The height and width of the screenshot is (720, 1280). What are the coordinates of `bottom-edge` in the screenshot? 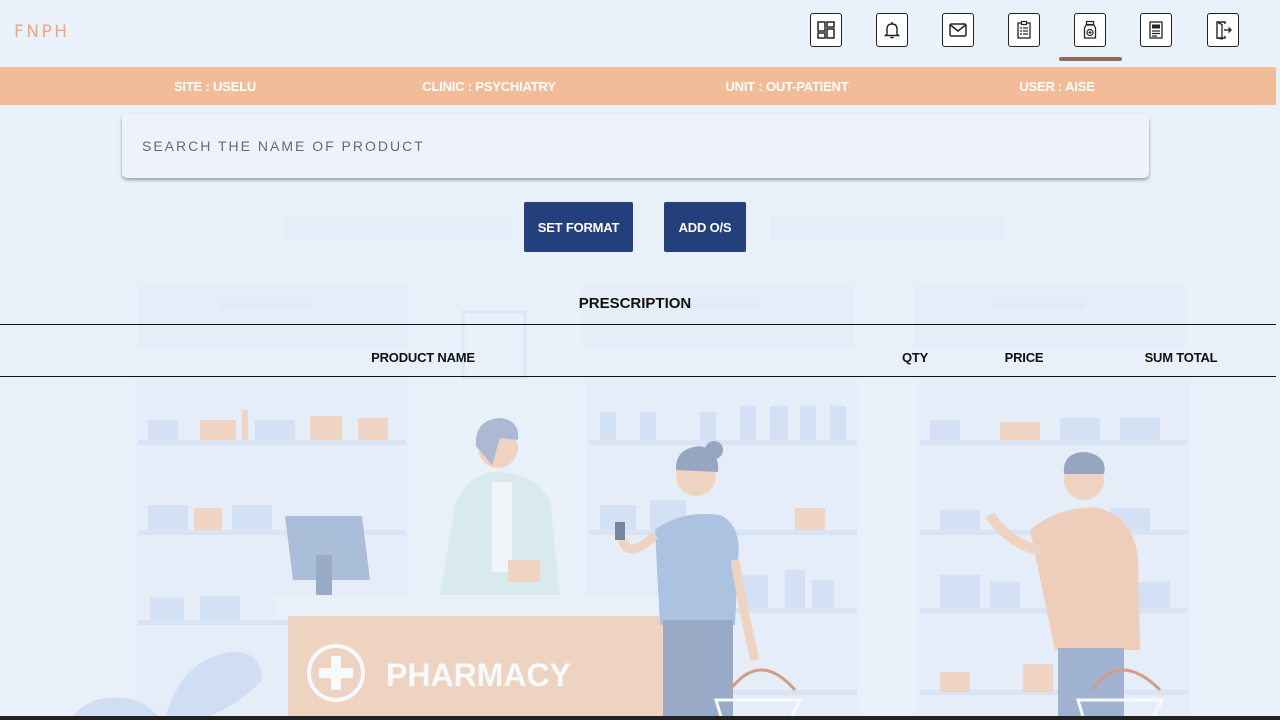 It's located at (640, 718).